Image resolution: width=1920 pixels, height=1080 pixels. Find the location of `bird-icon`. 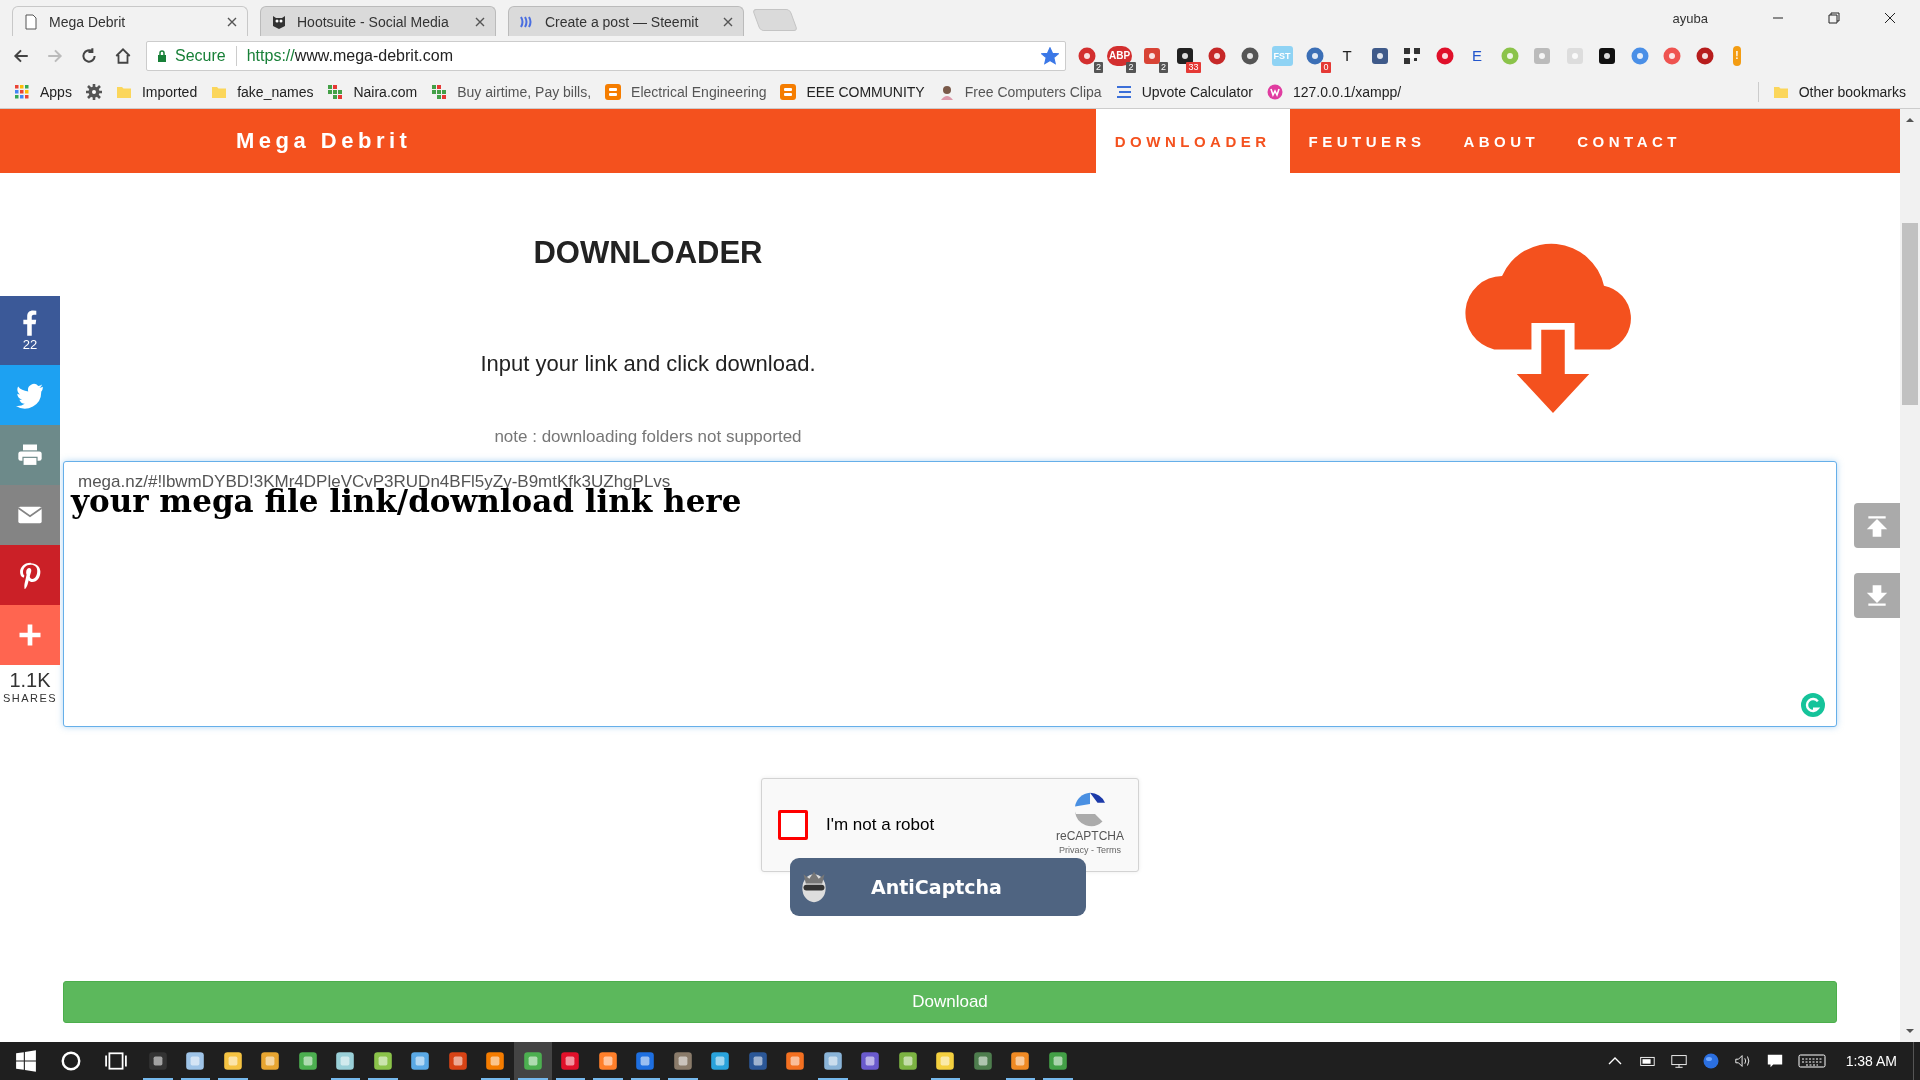

bird-icon is located at coordinates (30, 395).